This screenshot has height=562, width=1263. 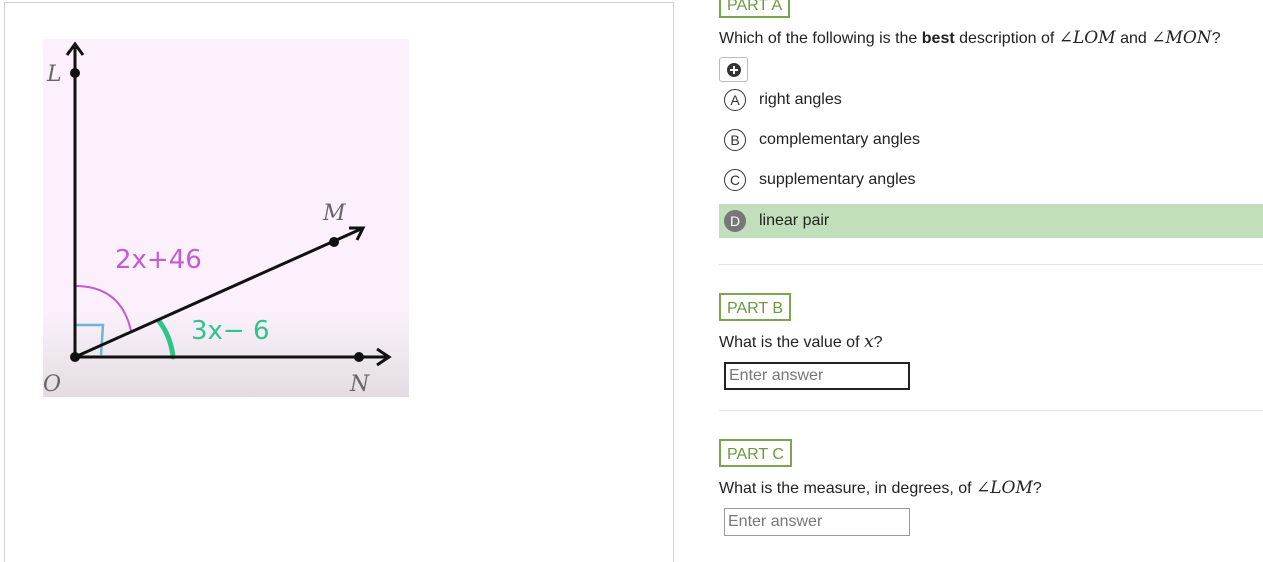 What do you see at coordinates (334, 242) in the screenshot?
I see `point-m` at bounding box center [334, 242].